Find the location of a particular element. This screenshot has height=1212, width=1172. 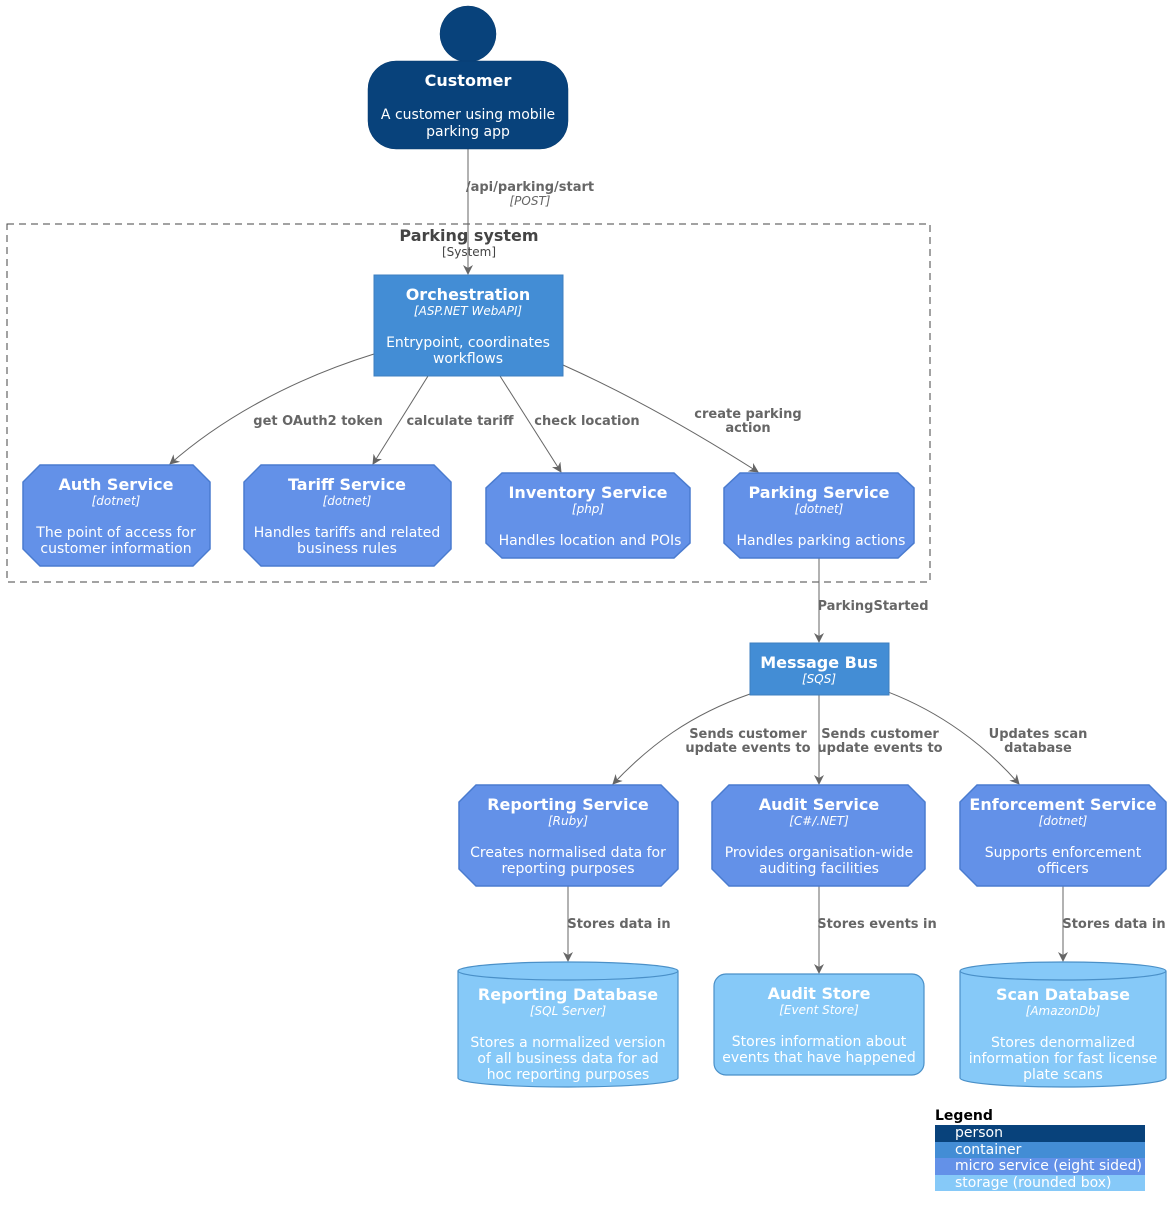

boundary-title: Parking system is located at coordinates (468, 235).